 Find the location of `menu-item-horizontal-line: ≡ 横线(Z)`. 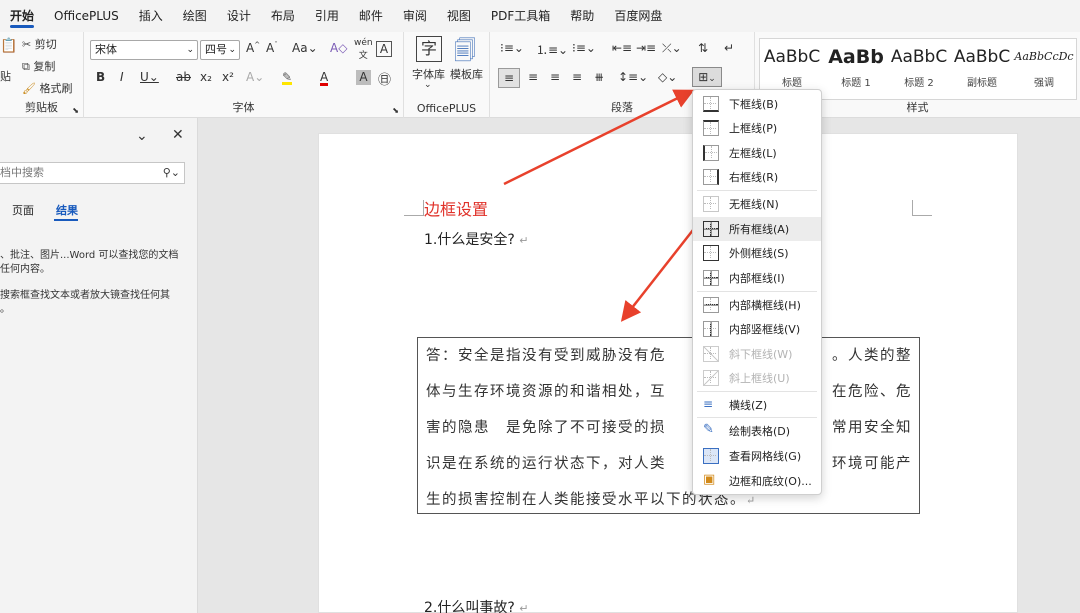

menu-item-horizontal-line: ≡ 横线(Z) is located at coordinates (757, 405).